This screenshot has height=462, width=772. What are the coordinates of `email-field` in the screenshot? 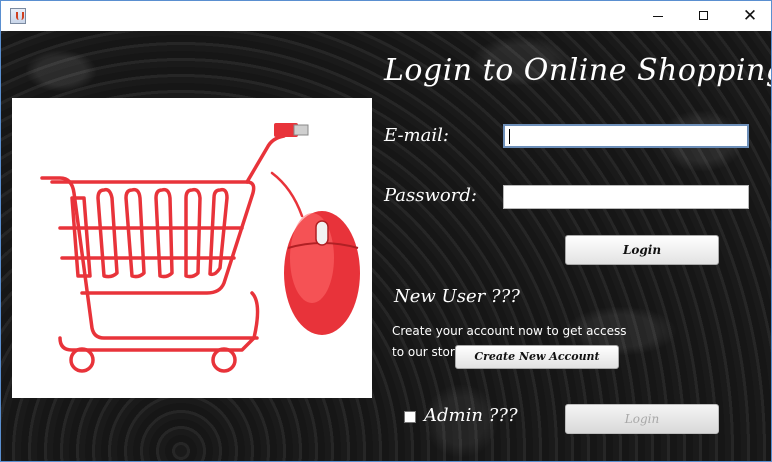 It's located at (626, 136).